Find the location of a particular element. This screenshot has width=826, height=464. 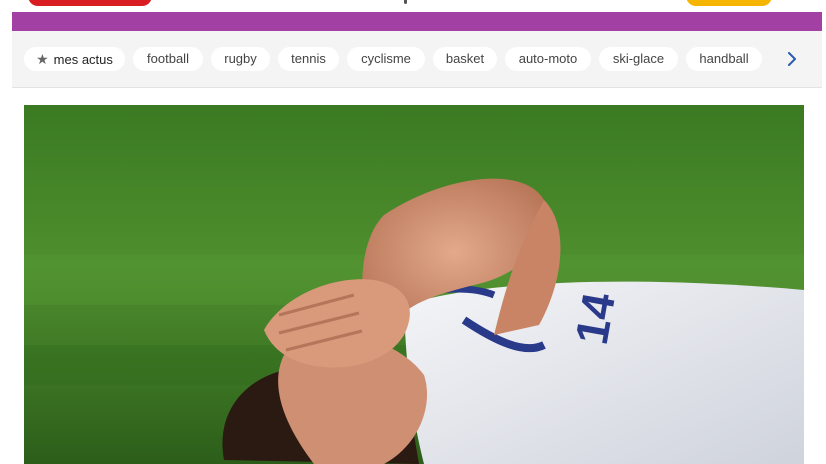

nav-chip-label: rugby is located at coordinates (240, 58).